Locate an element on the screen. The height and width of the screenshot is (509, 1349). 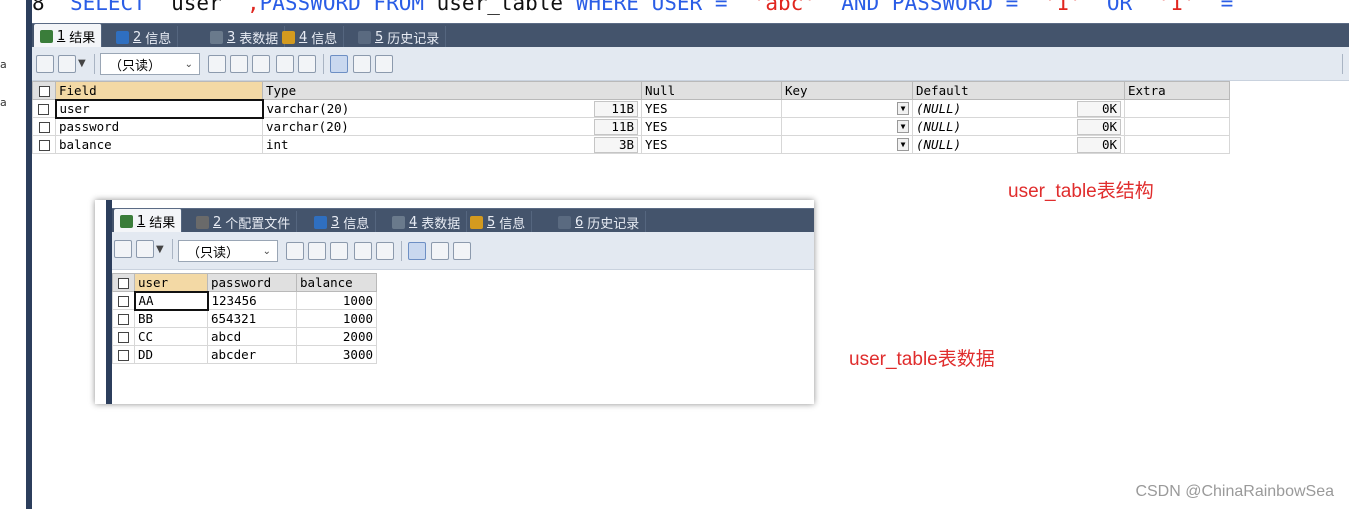
table-row: password varchar(20) 11B YES ▼ (NULL) 0K is located at coordinates (631, 126).